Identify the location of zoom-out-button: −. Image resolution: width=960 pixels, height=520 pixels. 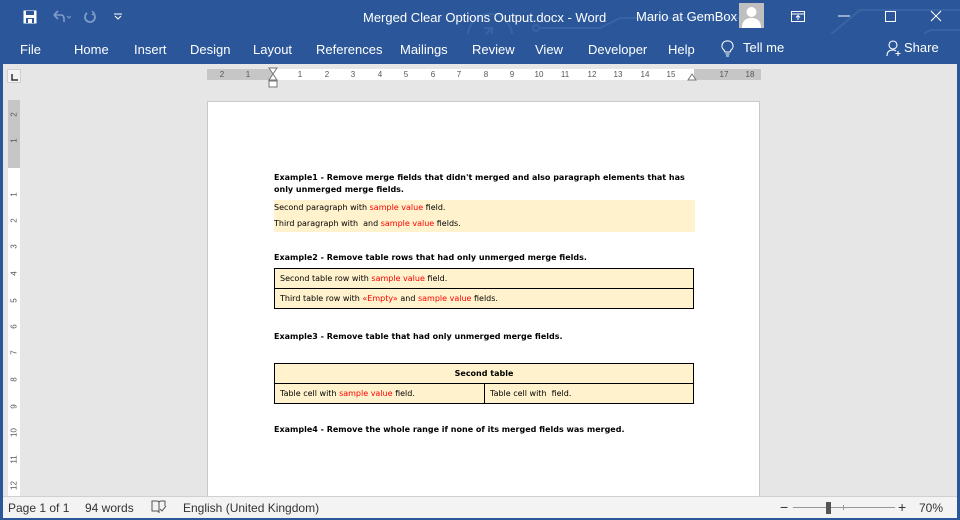
(784, 507).